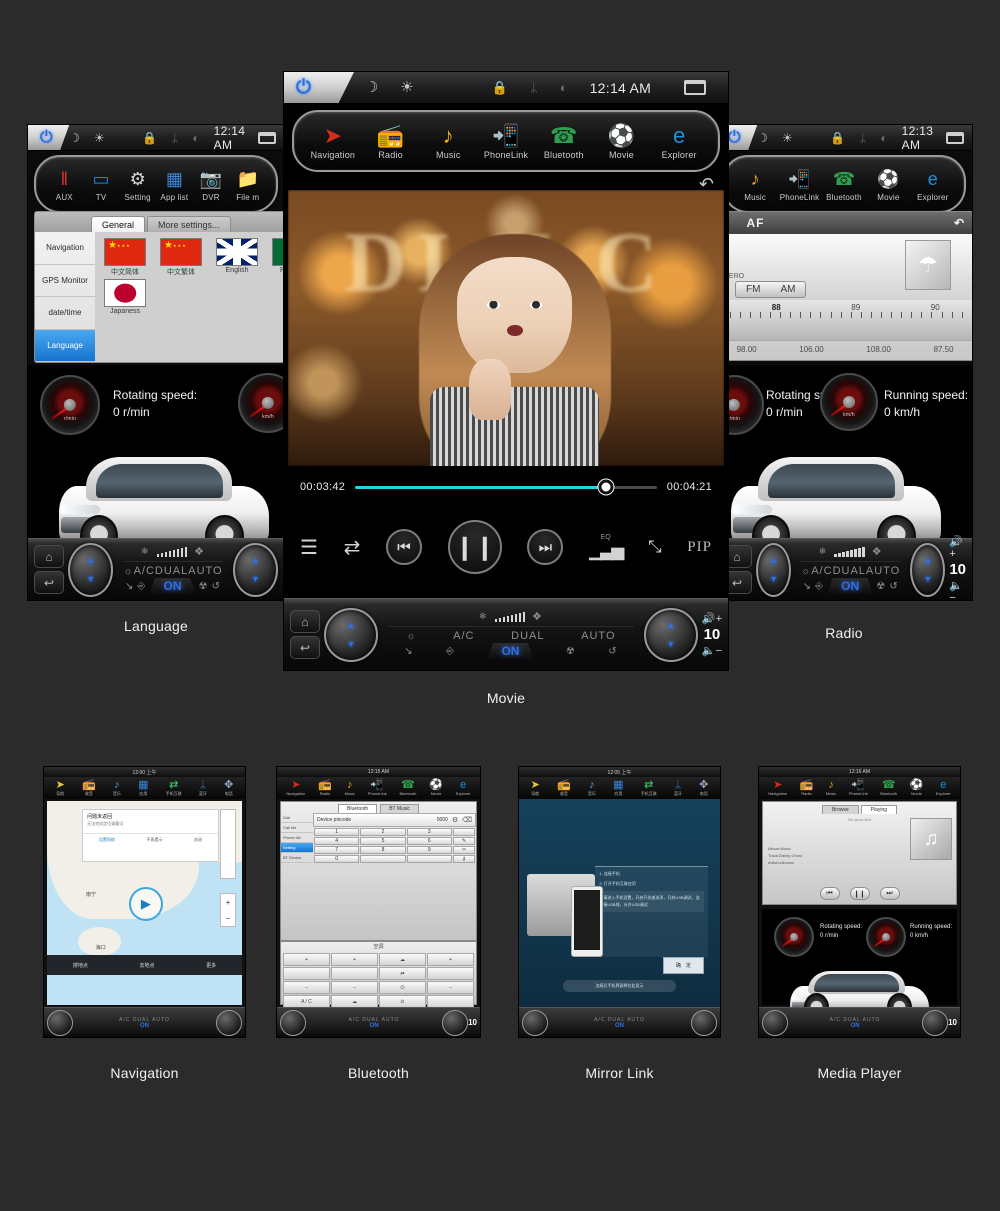  I want to click on auto-label: AUTO, so click(883, 571).